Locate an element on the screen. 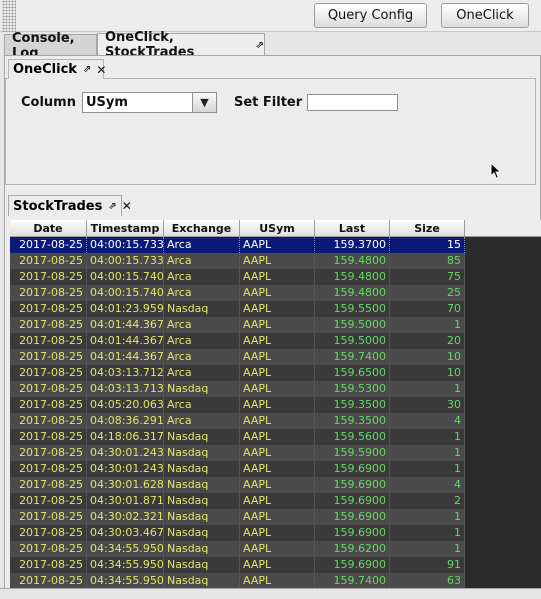 This screenshot has width=541, height=599. tab-stocktrades: StockTrades ⇗ ✕ is located at coordinates (70, 205).